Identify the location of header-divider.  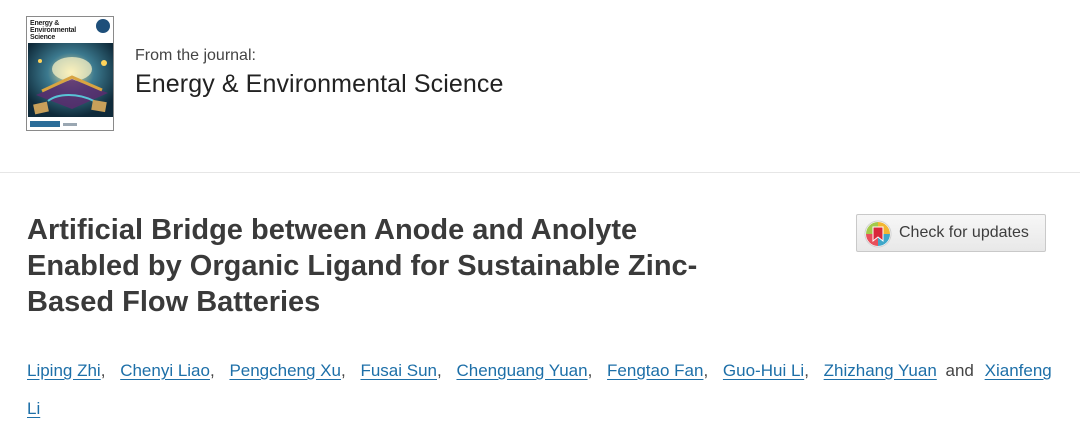
(540, 172).